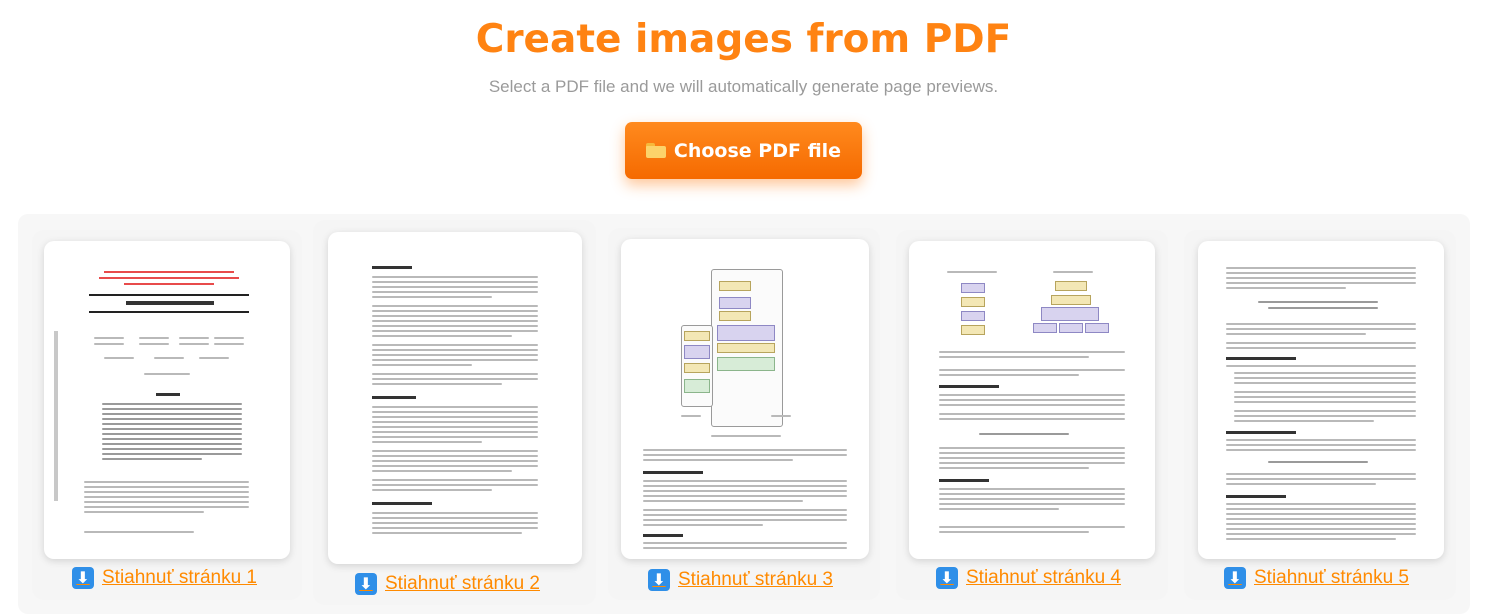 Image resolution: width=1487 pixels, height=614 pixels. I want to click on download-page-3-label: Stiahnuť stránku 3, so click(755, 579).